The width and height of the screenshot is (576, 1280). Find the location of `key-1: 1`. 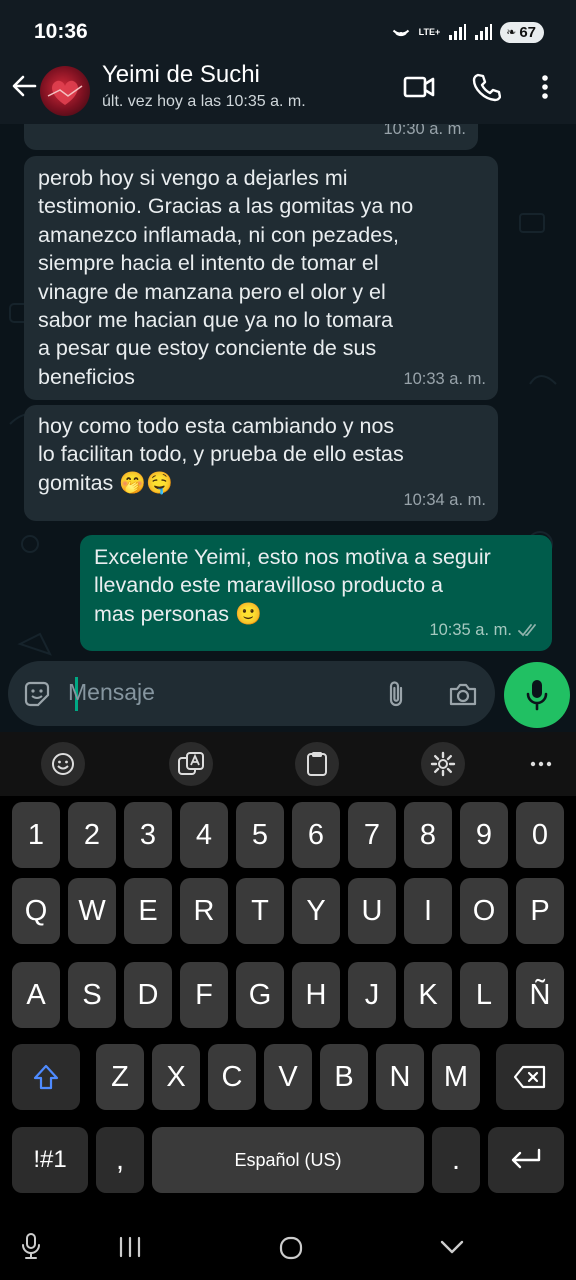

key-1: 1 is located at coordinates (36, 835).